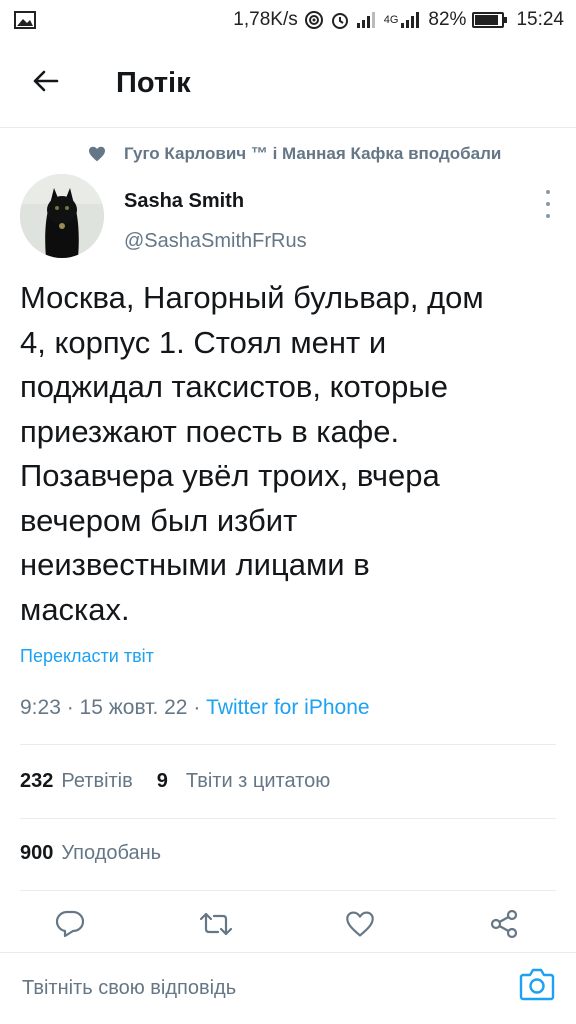 The width and height of the screenshot is (576, 1024). What do you see at coordinates (37, 853) in the screenshot?
I see `likes-count: 900` at bounding box center [37, 853].